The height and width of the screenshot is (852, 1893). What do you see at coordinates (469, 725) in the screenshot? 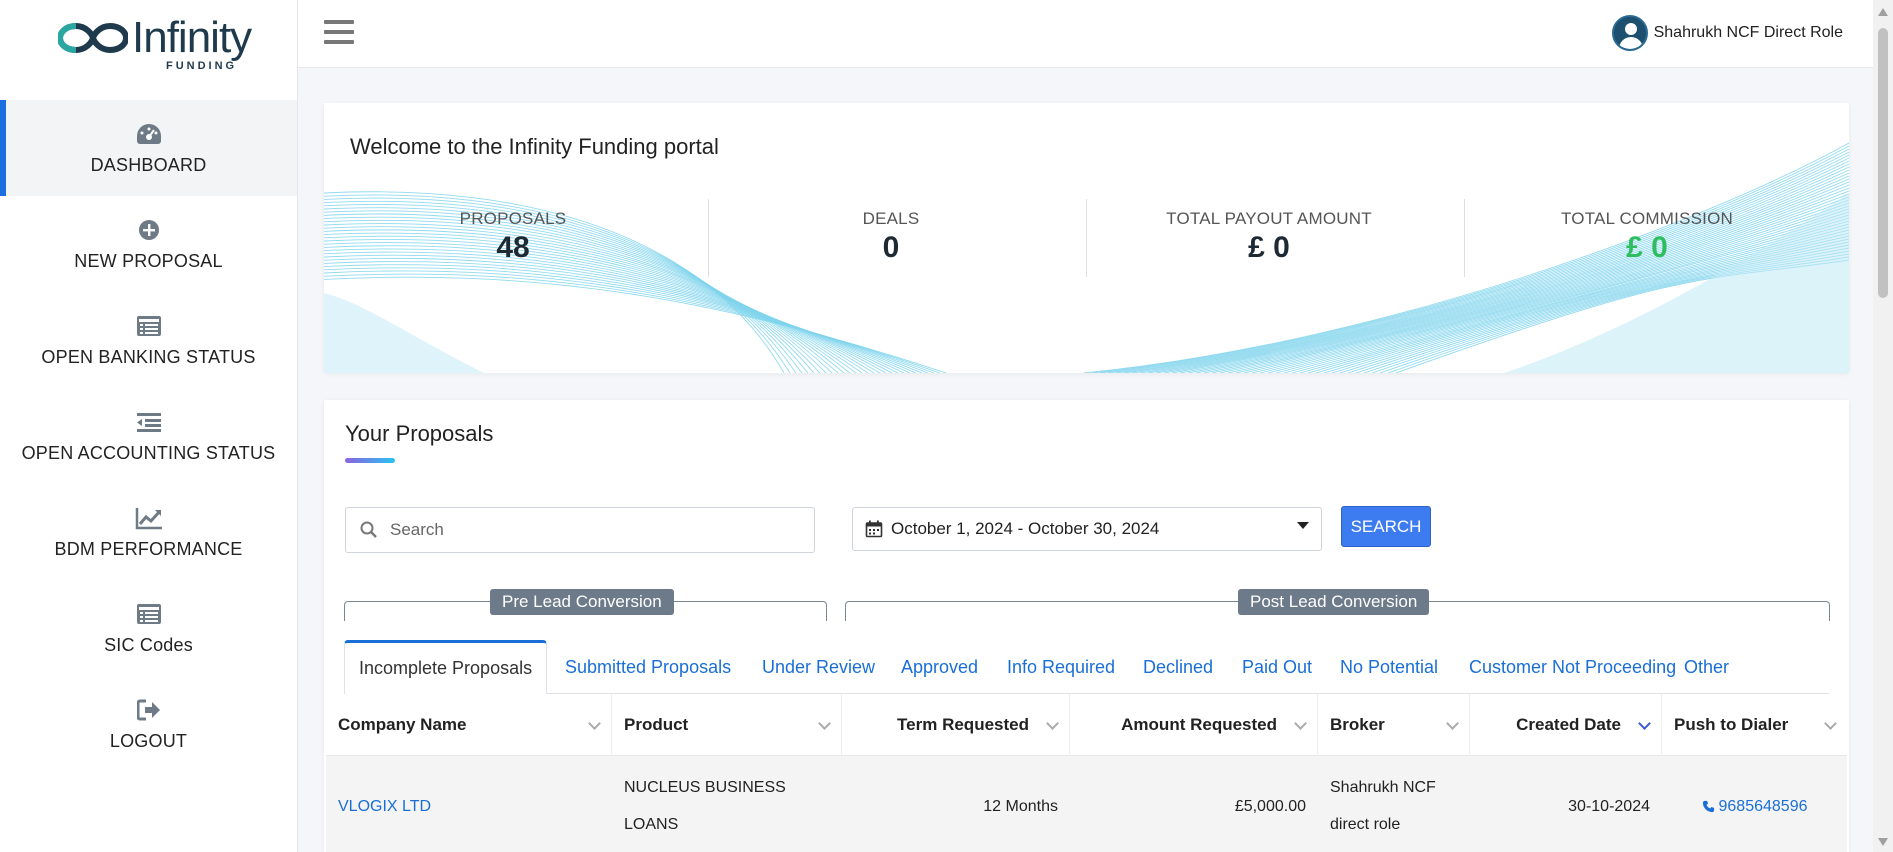
I see `column-company-name: Company Name` at bounding box center [469, 725].